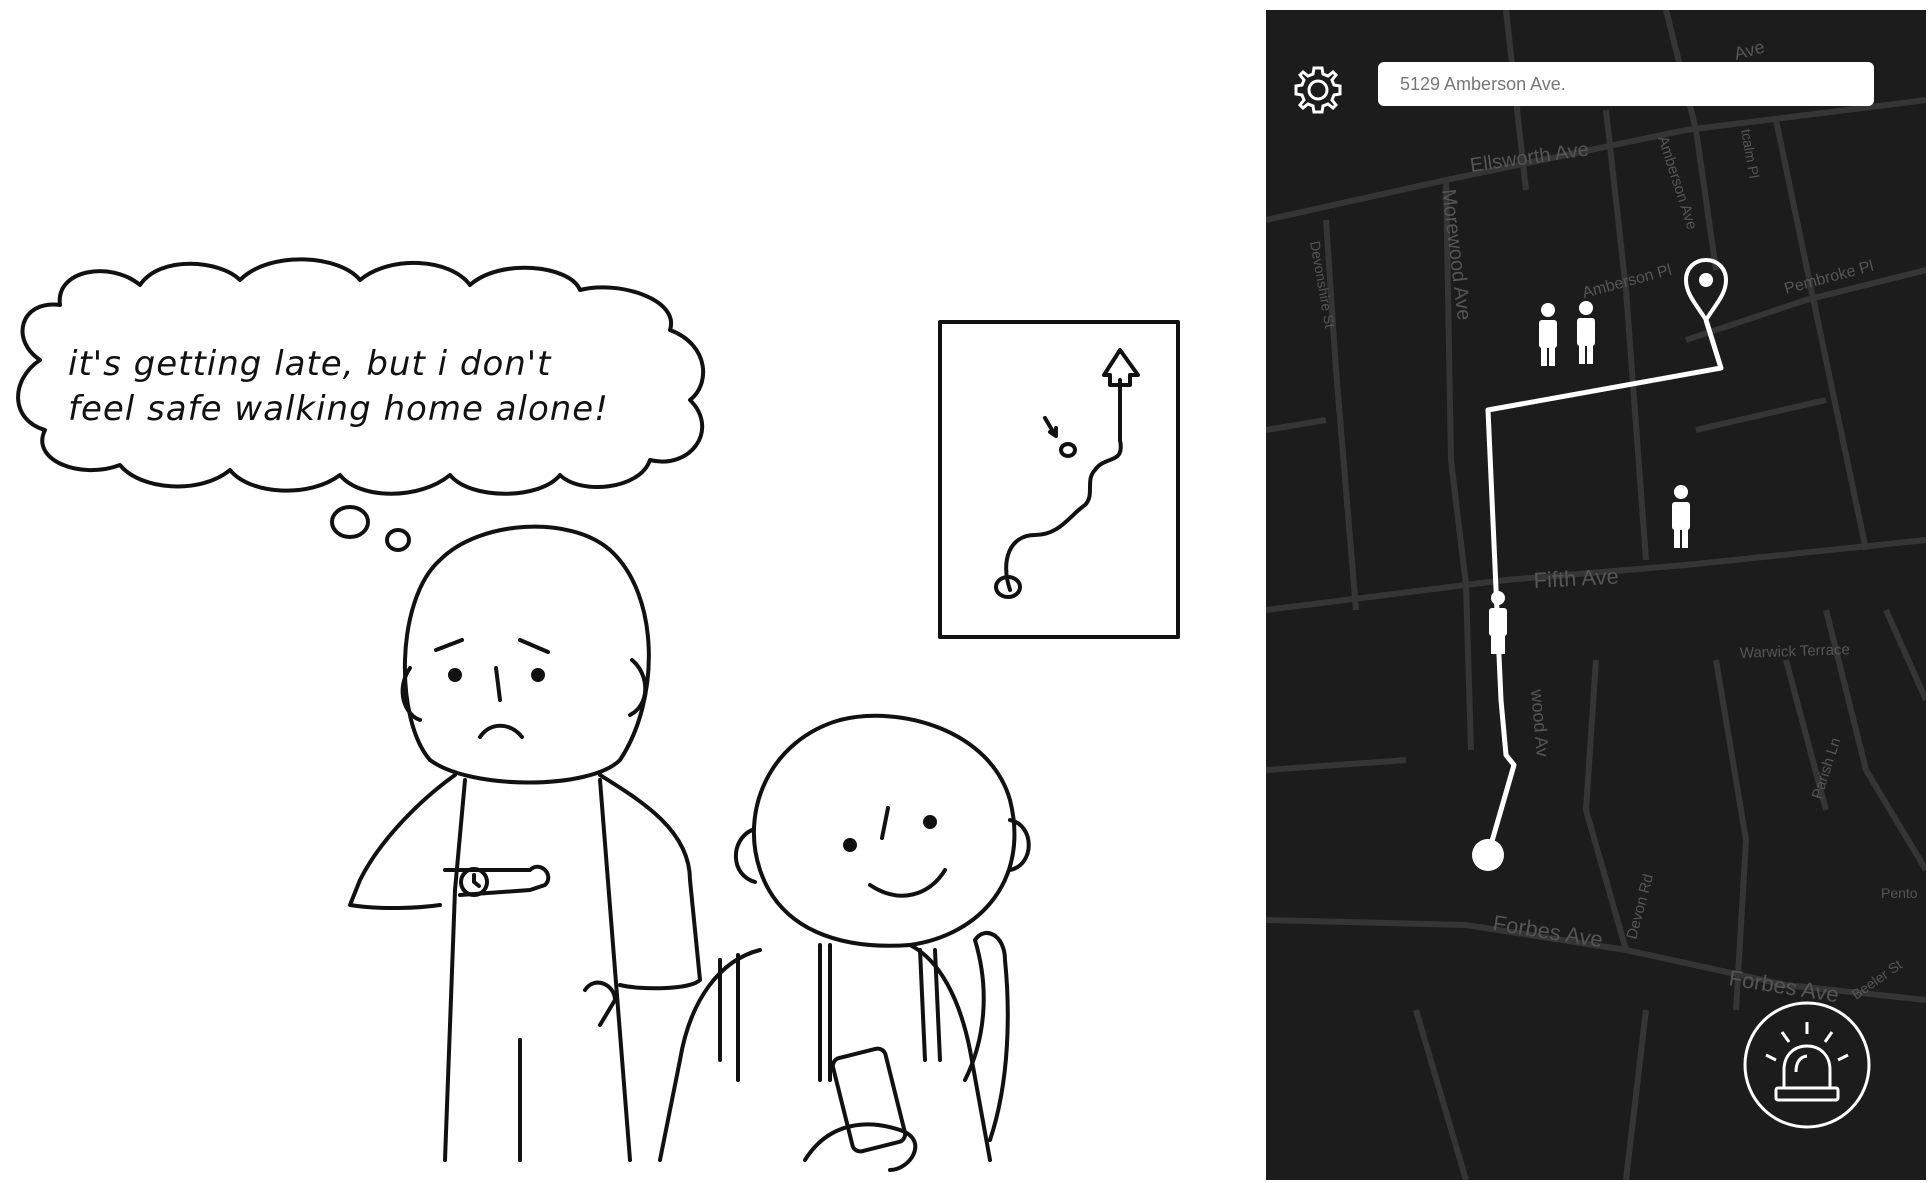 This screenshot has width=1928, height=1183. What do you see at coordinates (1899, 893) in the screenshot?
I see `street-pento: Pento` at bounding box center [1899, 893].